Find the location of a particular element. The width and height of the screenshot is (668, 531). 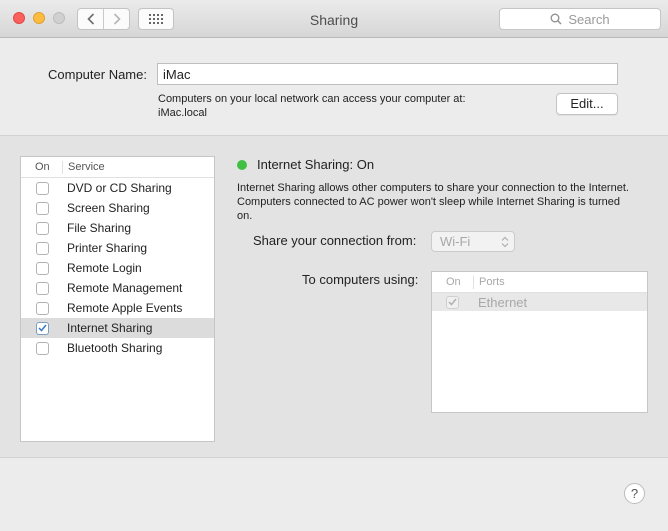

service-row: File Sharing is located at coordinates (117, 228).